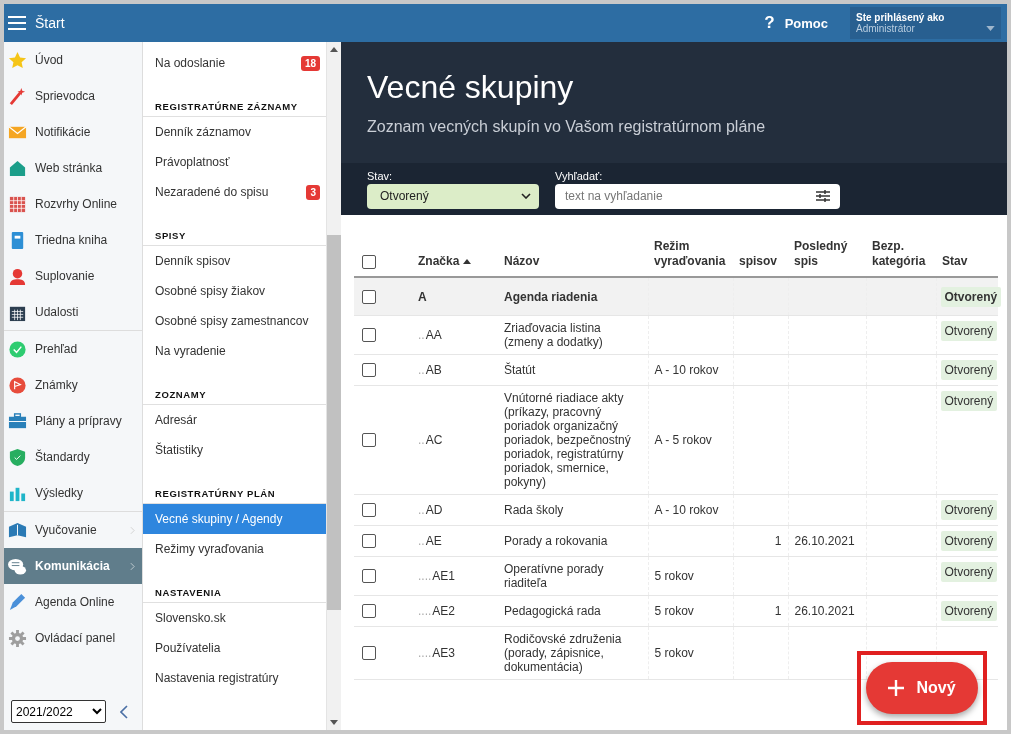 This screenshot has height=734, width=1011. I want to click on sidebar-item: Notifikácie, so click(73, 132).